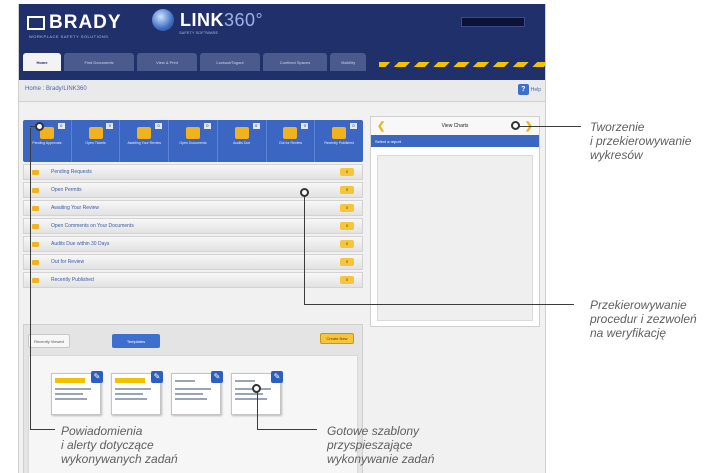  I want to click on list-item: Awaiting Your Review 0, so click(193, 208).